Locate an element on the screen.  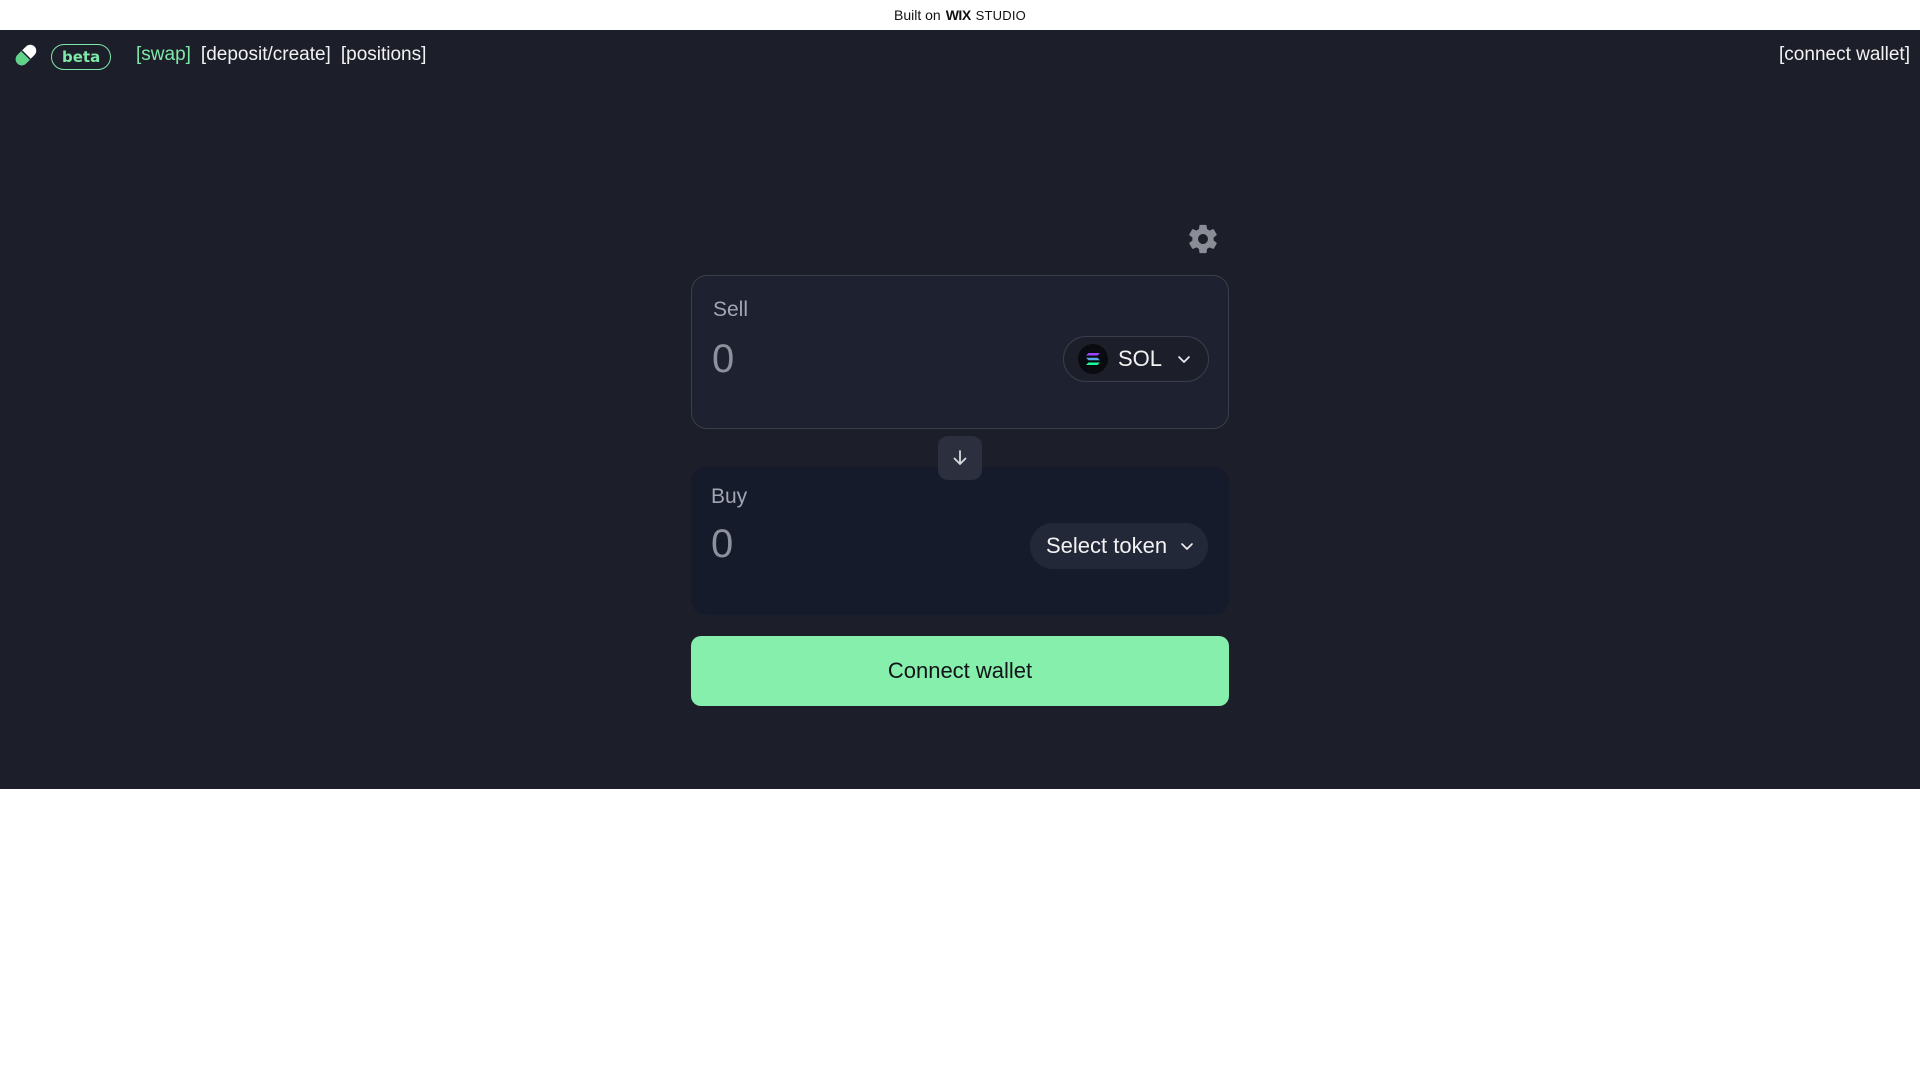
buy-label: Buy is located at coordinates (729, 496).